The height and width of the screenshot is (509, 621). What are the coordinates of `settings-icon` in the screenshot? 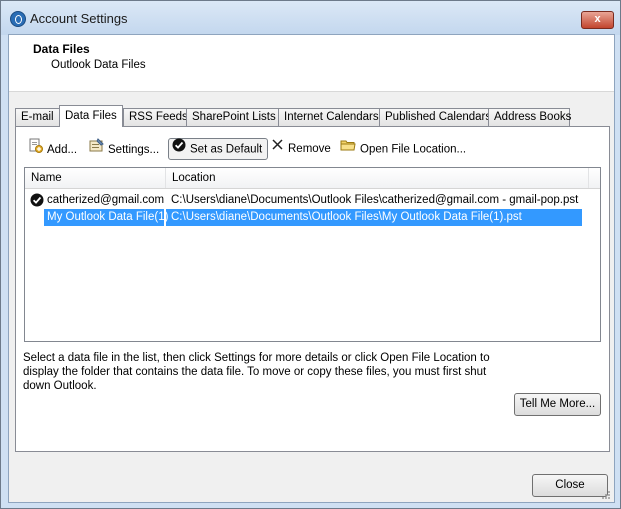 It's located at (96, 149).